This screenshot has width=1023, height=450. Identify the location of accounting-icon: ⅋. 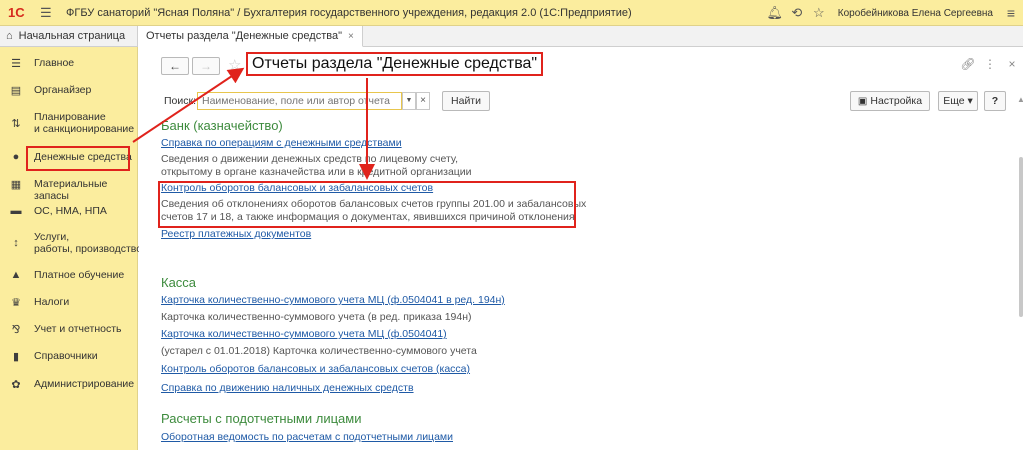
(16, 329).